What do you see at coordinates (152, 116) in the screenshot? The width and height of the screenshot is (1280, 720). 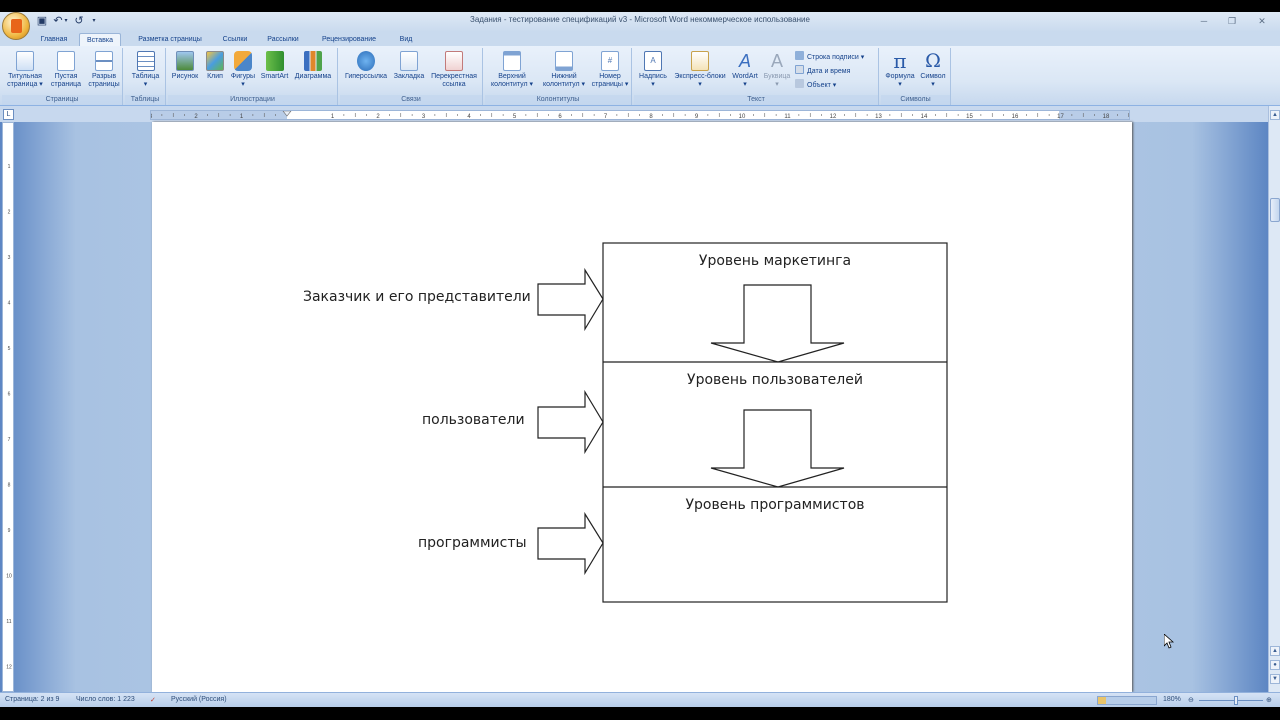 I see `ruler-number: 3` at bounding box center [152, 116].